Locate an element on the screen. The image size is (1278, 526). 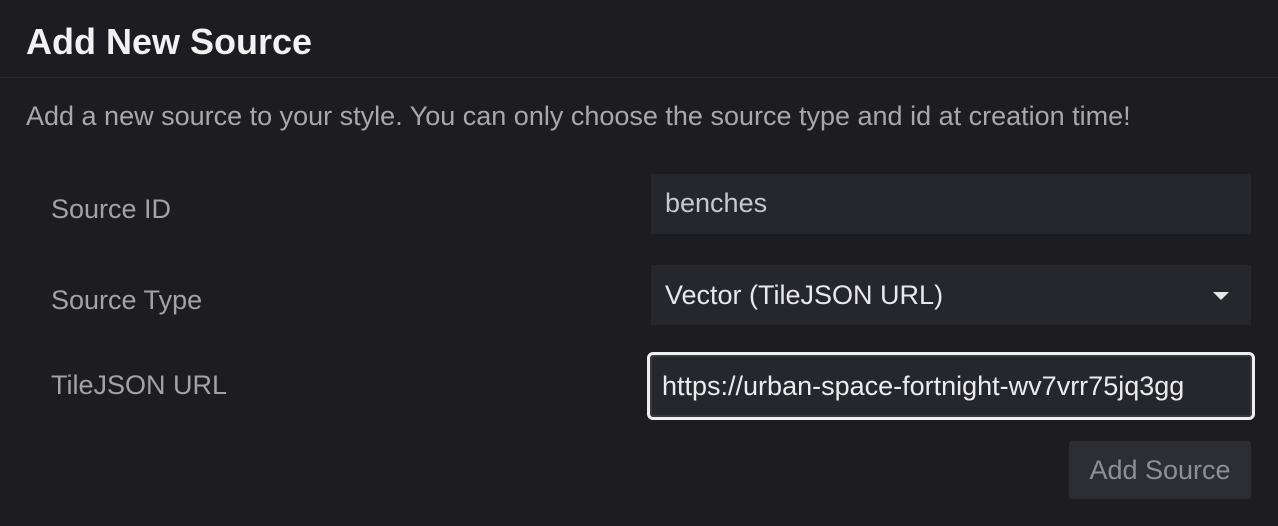
source-id-value: benches is located at coordinates (716, 203).